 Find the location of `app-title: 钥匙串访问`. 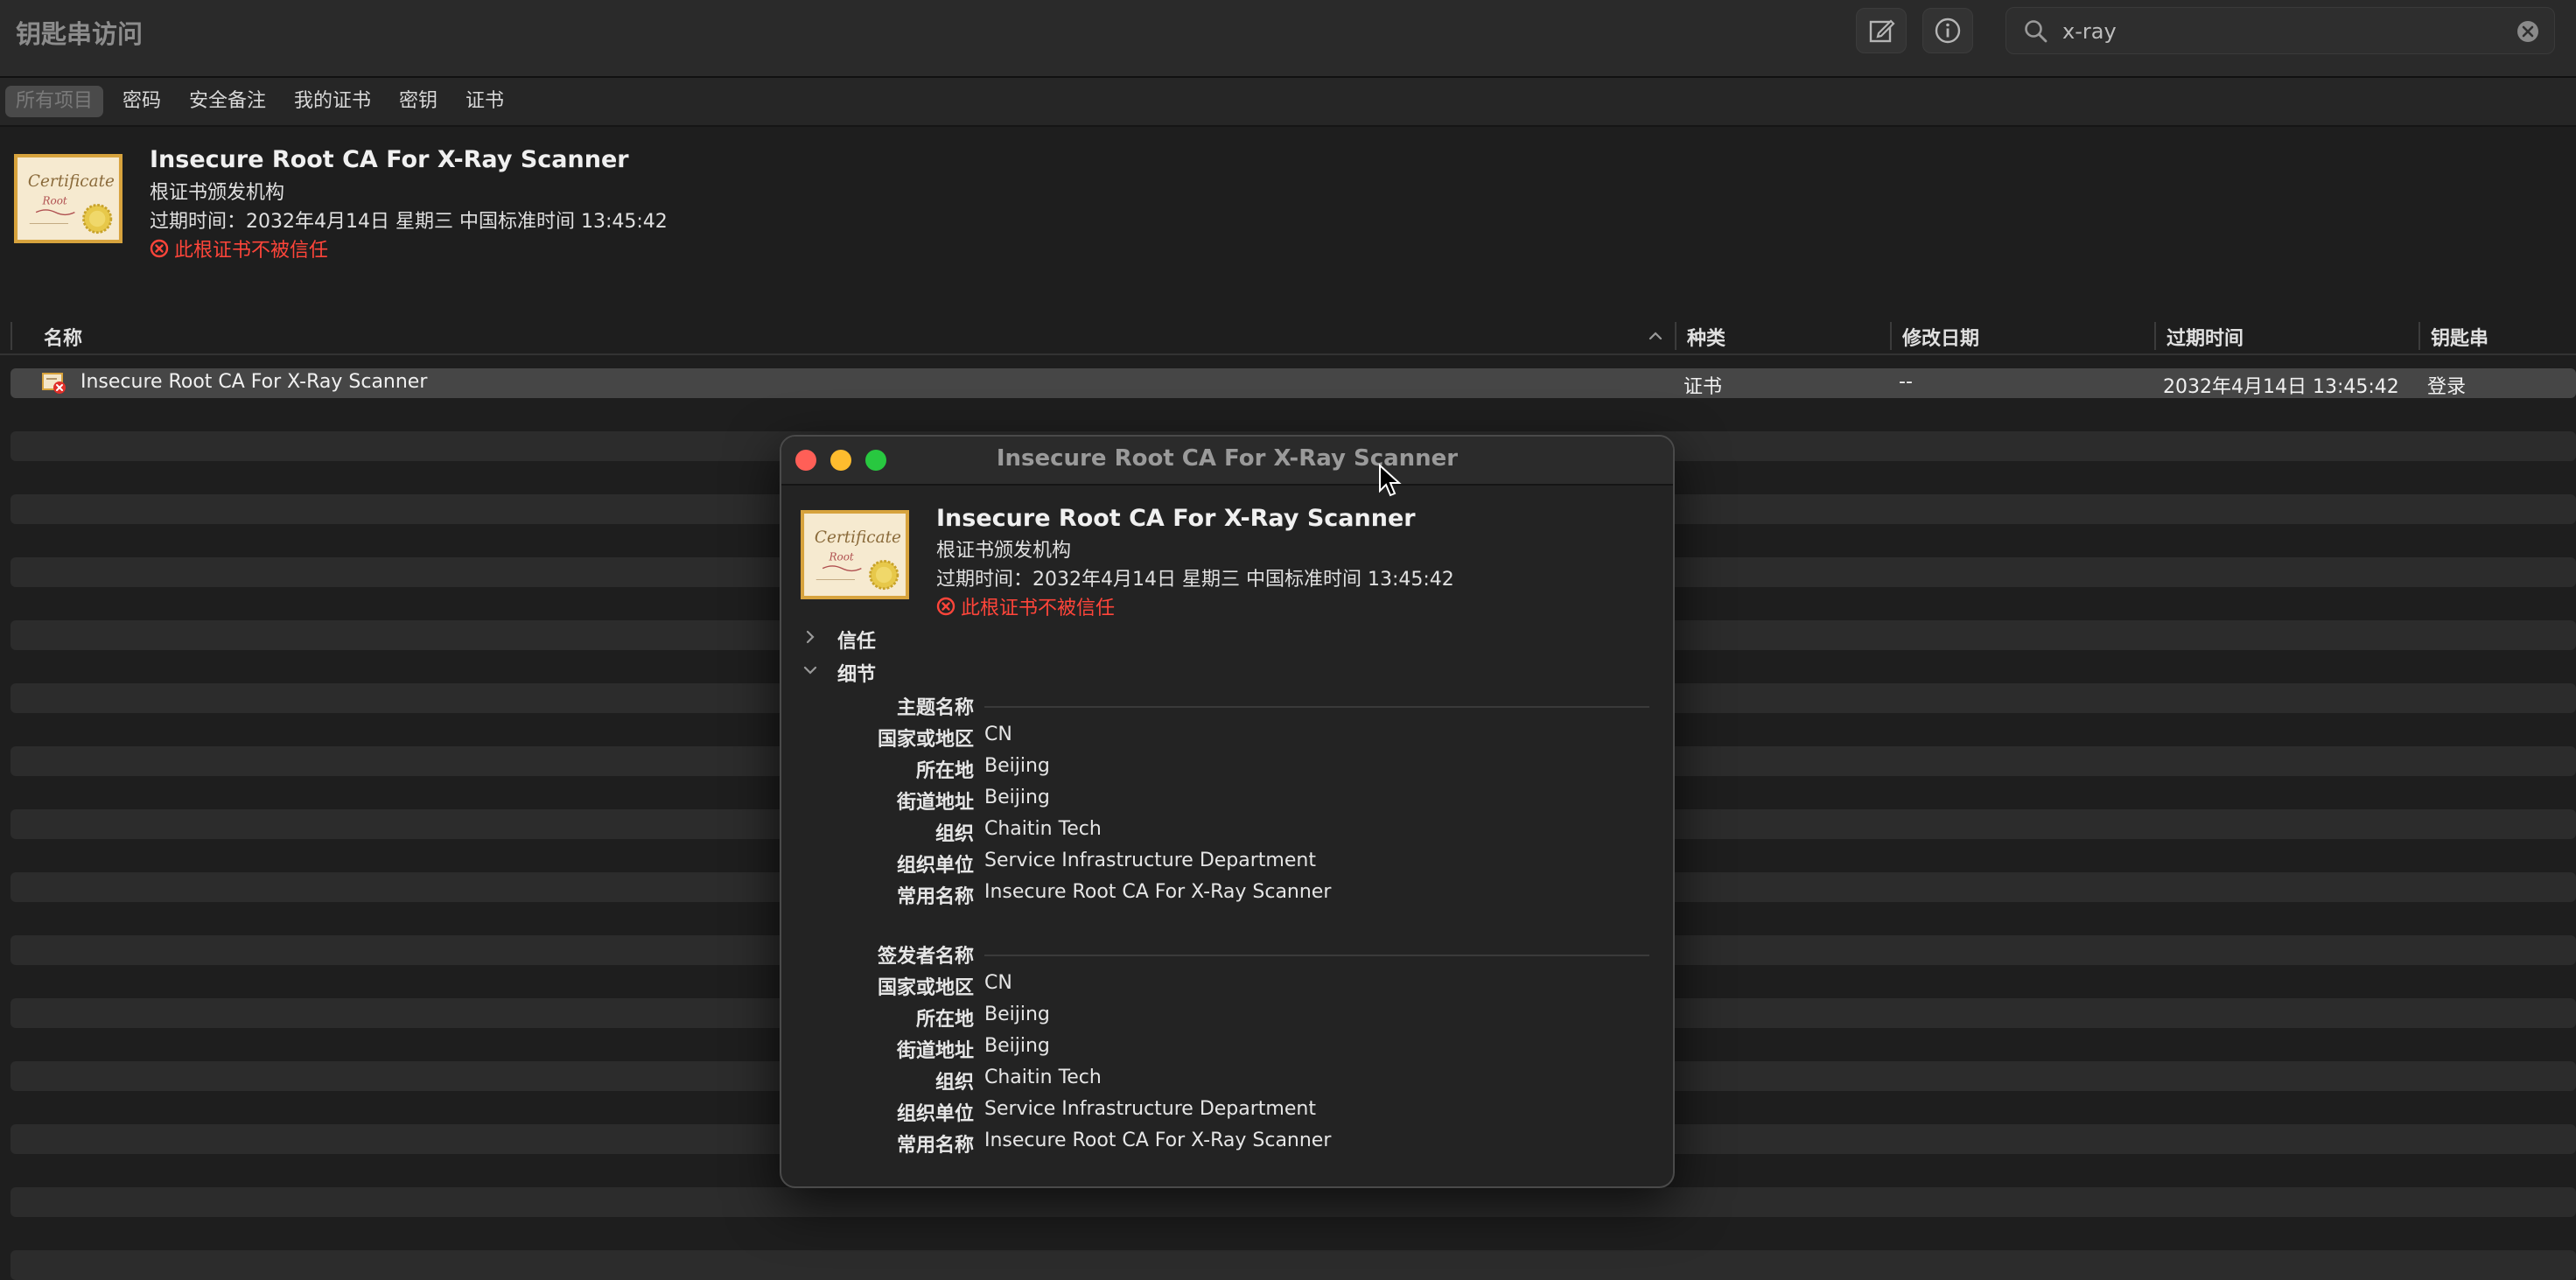

app-title: 钥匙串访问 is located at coordinates (80, 34).